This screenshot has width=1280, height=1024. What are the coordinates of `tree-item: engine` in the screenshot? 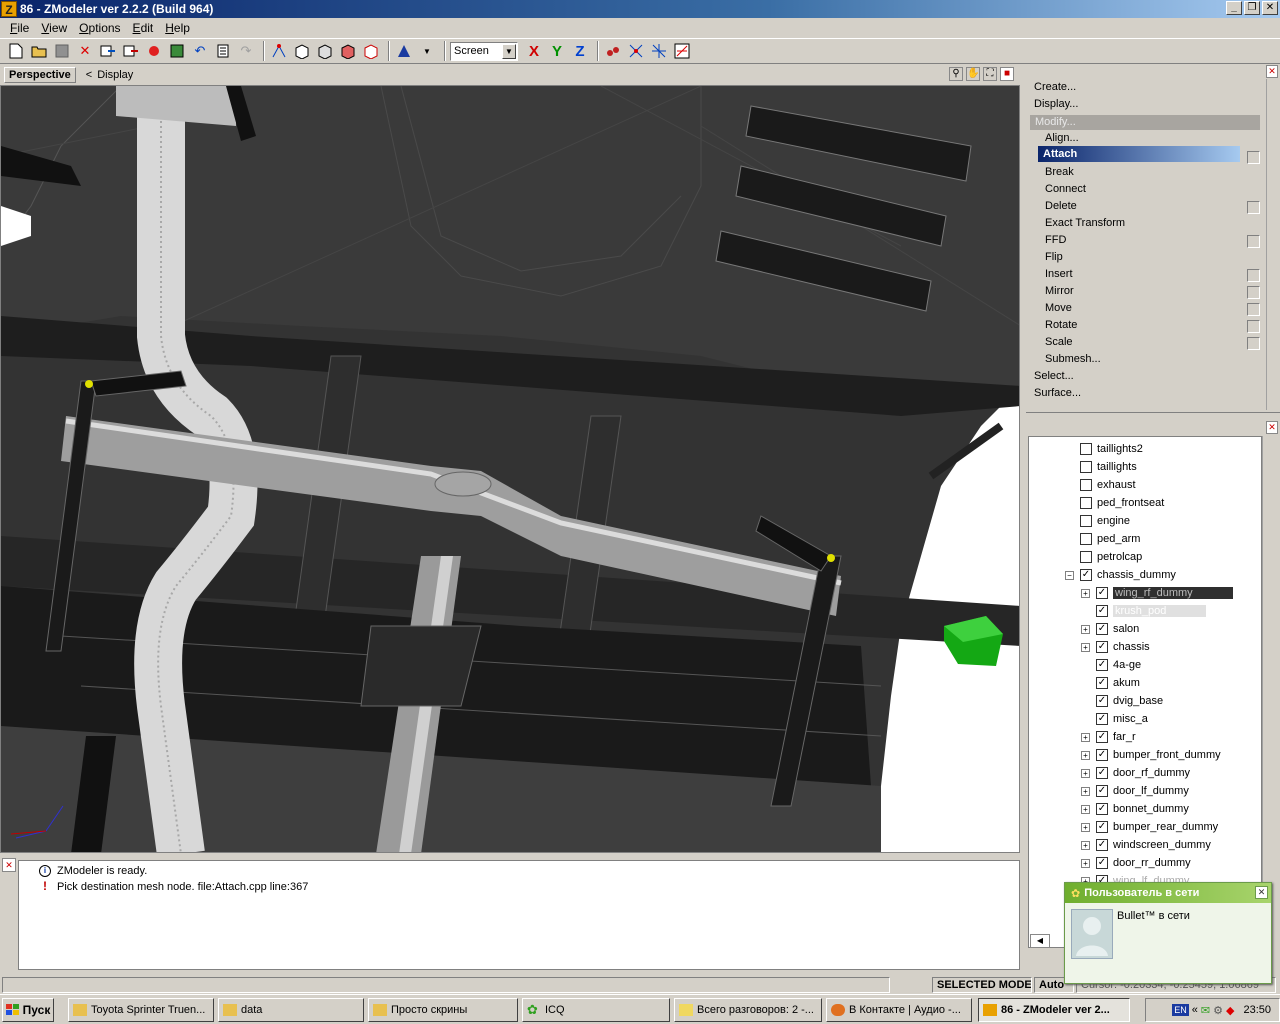 It's located at (1097, 521).